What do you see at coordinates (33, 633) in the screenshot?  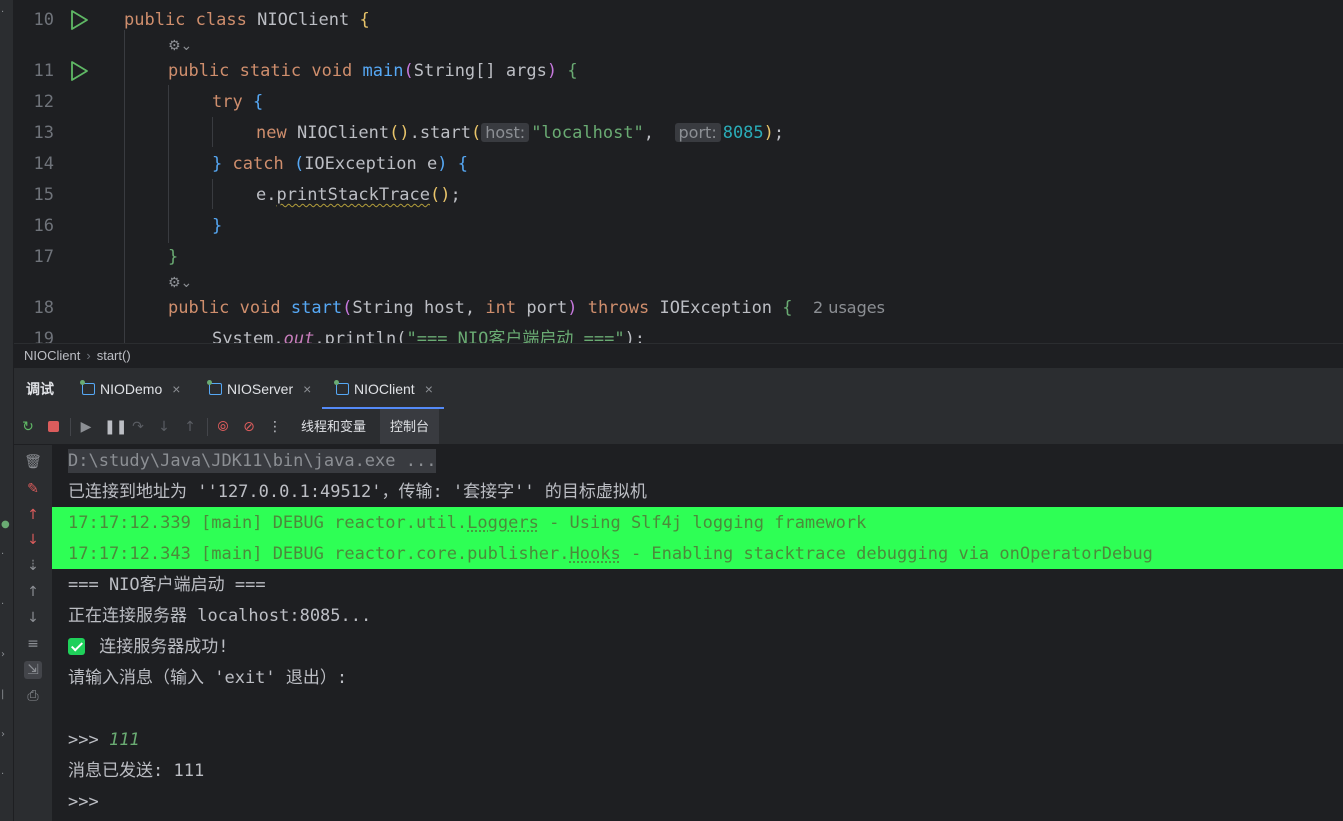 I see `console-side-toolbar: 🗑 ✎ ↑ ↓ ⇣ ↑ ↓ ≡ ⇲ ⎙` at bounding box center [33, 633].